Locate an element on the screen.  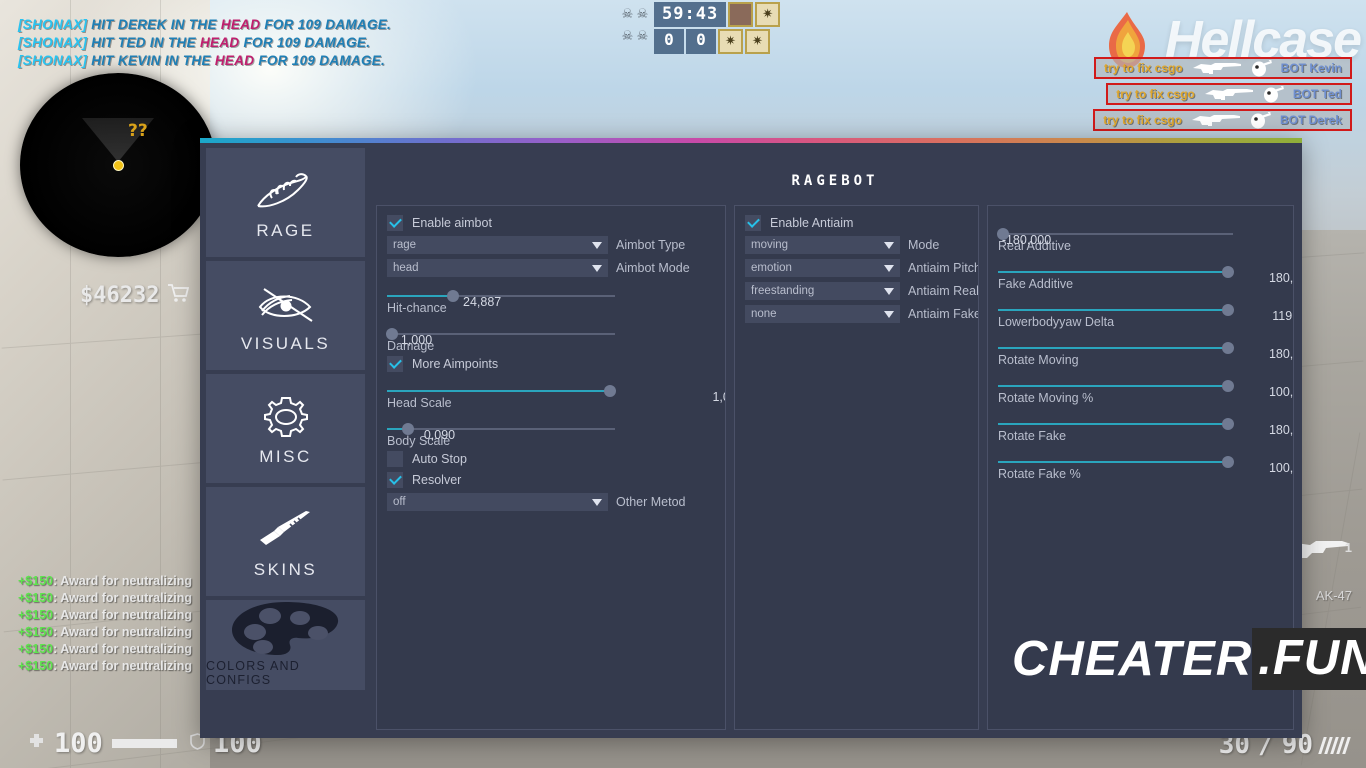
other-metod-dropdown: off is located at coordinates (497, 502).